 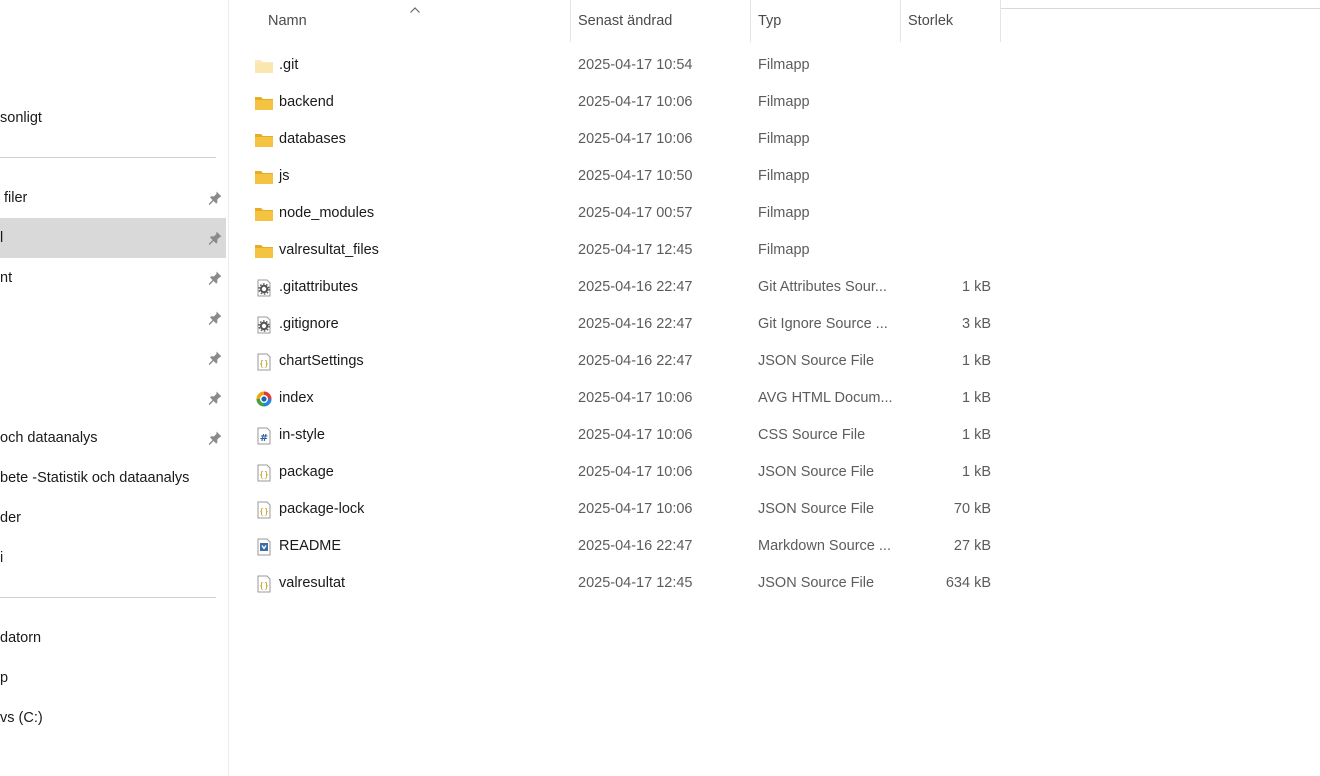 I want to click on sidebar-item-desktop: p, so click(x=113, y=678).